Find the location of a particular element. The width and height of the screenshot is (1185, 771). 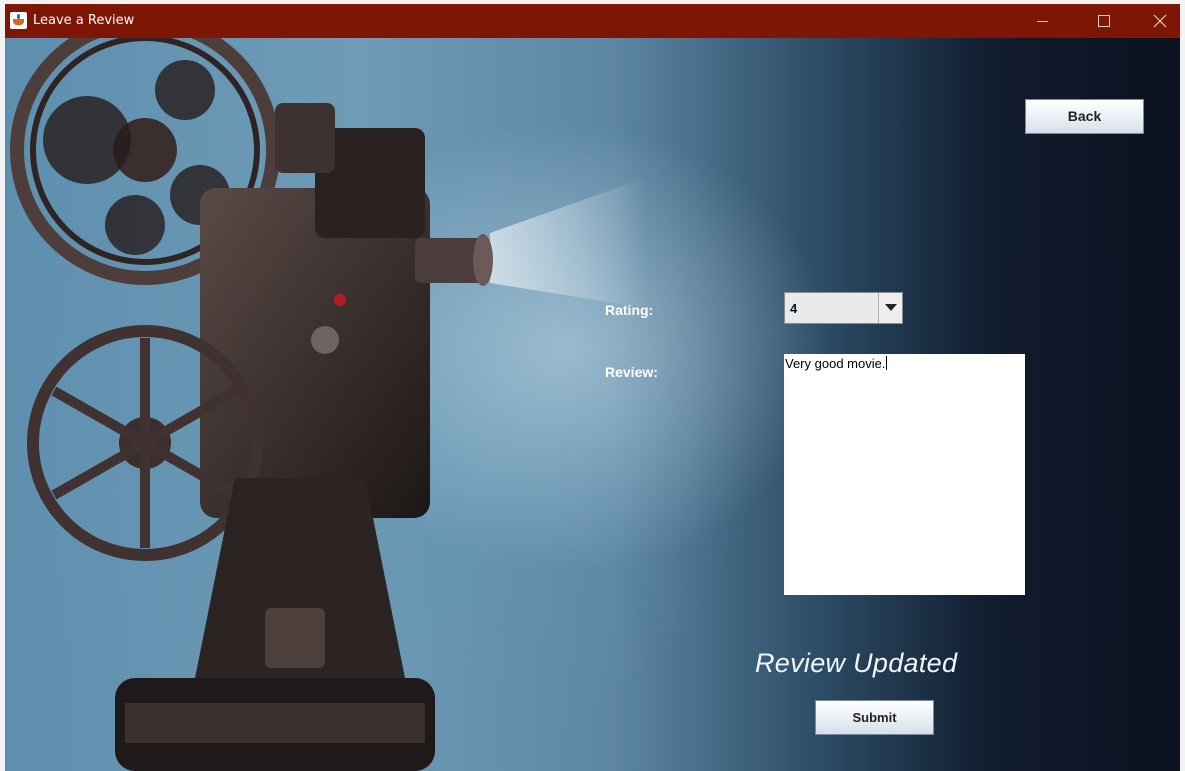

minimize-button is located at coordinates (1042, 21).